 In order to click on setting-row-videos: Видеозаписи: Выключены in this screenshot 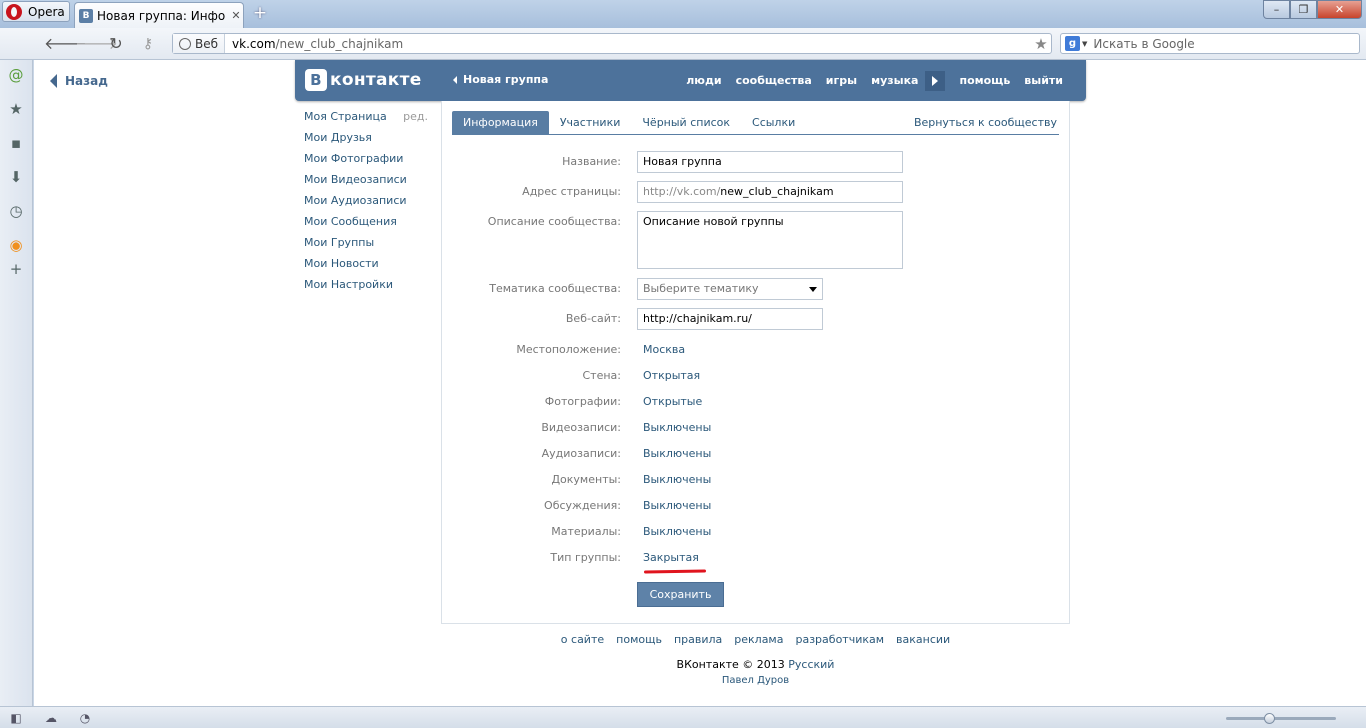, I will do `click(755, 428)`.